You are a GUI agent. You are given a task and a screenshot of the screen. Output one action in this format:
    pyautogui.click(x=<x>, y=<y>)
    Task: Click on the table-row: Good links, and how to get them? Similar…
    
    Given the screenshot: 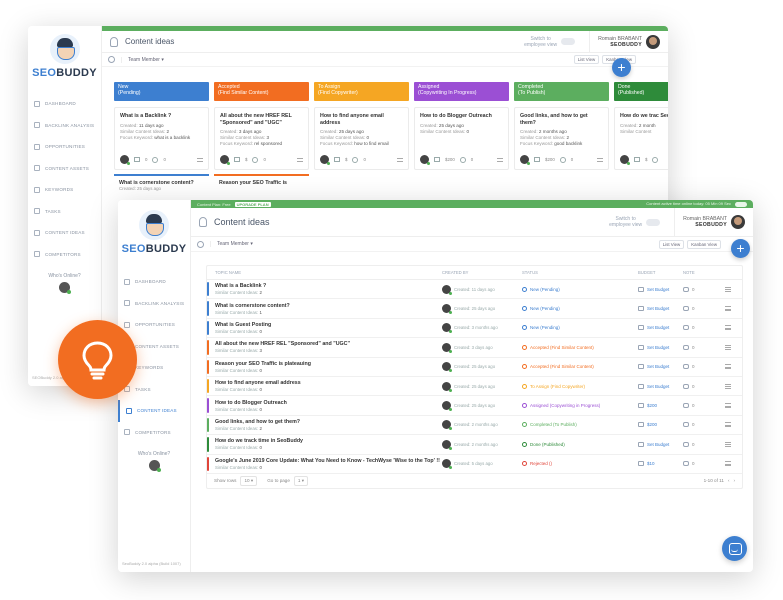 What is the action you would take?
    pyautogui.click(x=474, y=426)
    